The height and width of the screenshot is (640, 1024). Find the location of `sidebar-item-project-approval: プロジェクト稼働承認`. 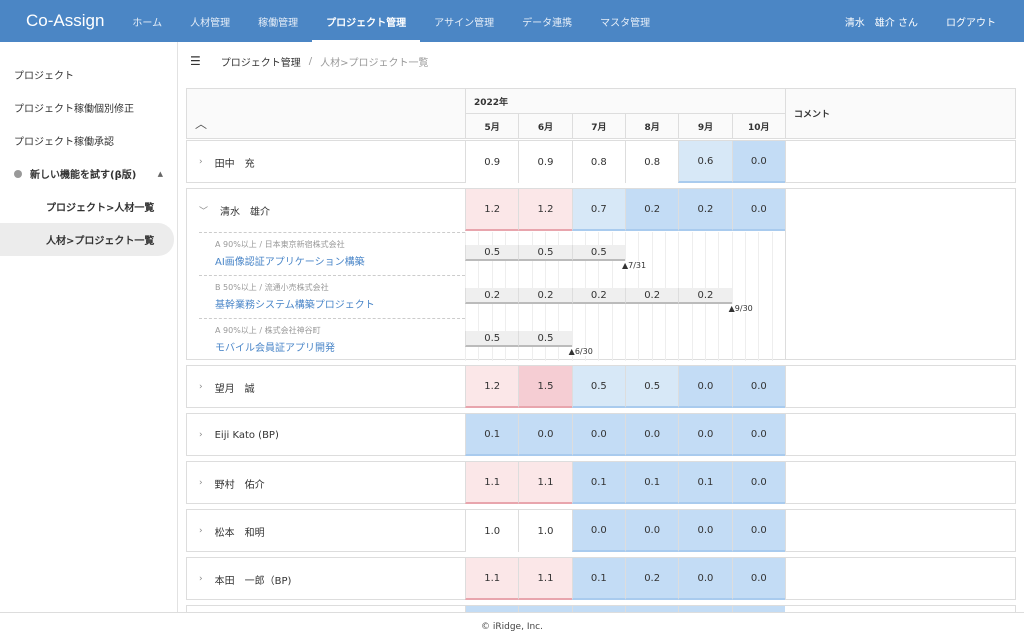

sidebar-item-project-approval: プロジェクト稼働承認 is located at coordinates (88, 140).